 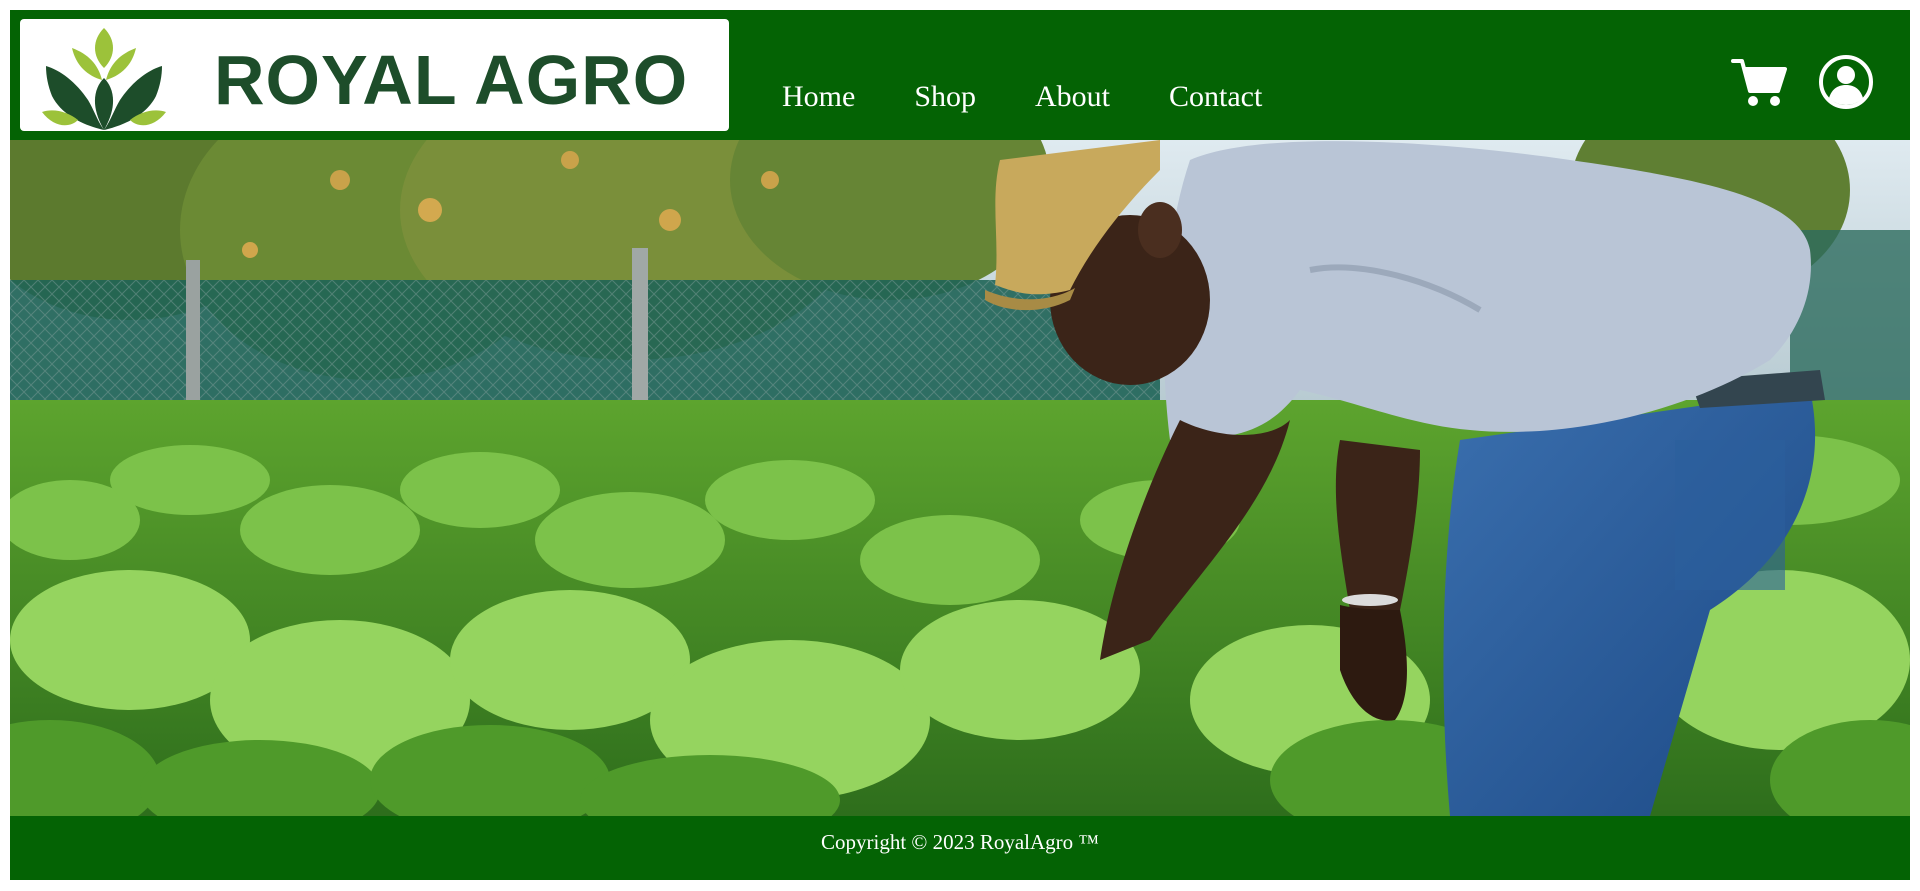 I want to click on footer-copyright: Copyright © 2023 RoyalAgro ™, so click(x=960, y=841).